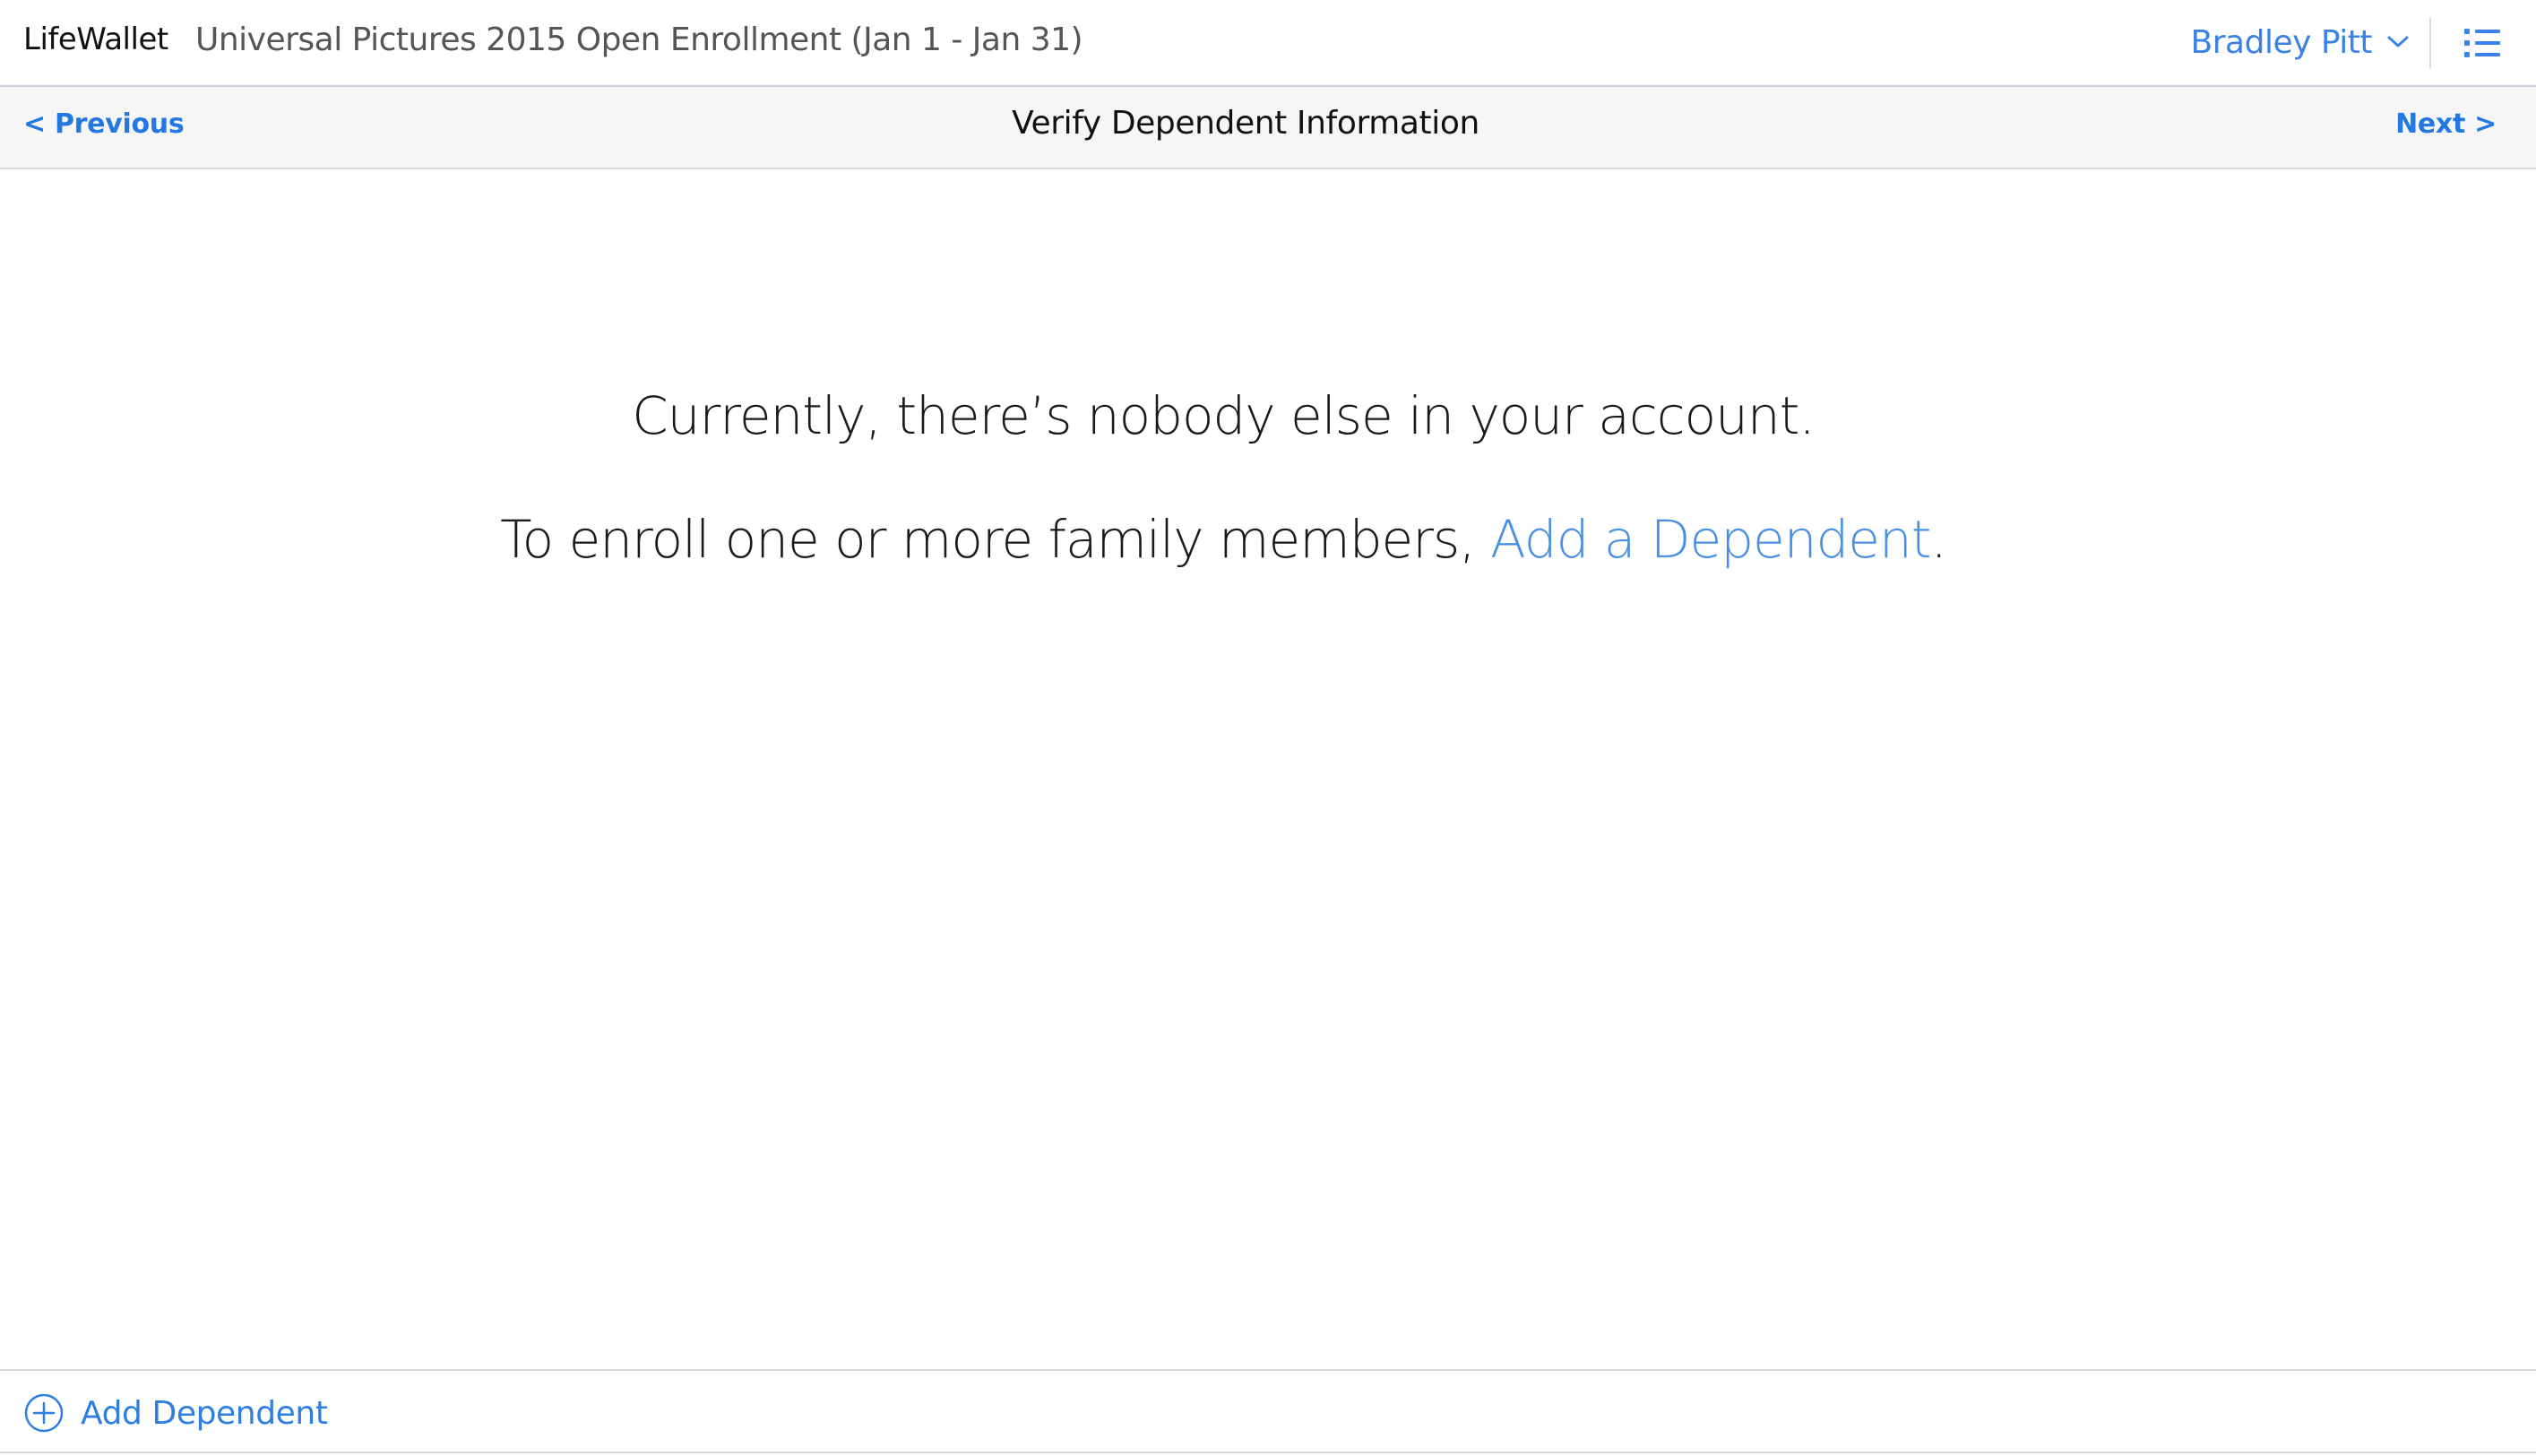 This screenshot has width=2536, height=1456. I want to click on header-divider, so click(2430, 43).